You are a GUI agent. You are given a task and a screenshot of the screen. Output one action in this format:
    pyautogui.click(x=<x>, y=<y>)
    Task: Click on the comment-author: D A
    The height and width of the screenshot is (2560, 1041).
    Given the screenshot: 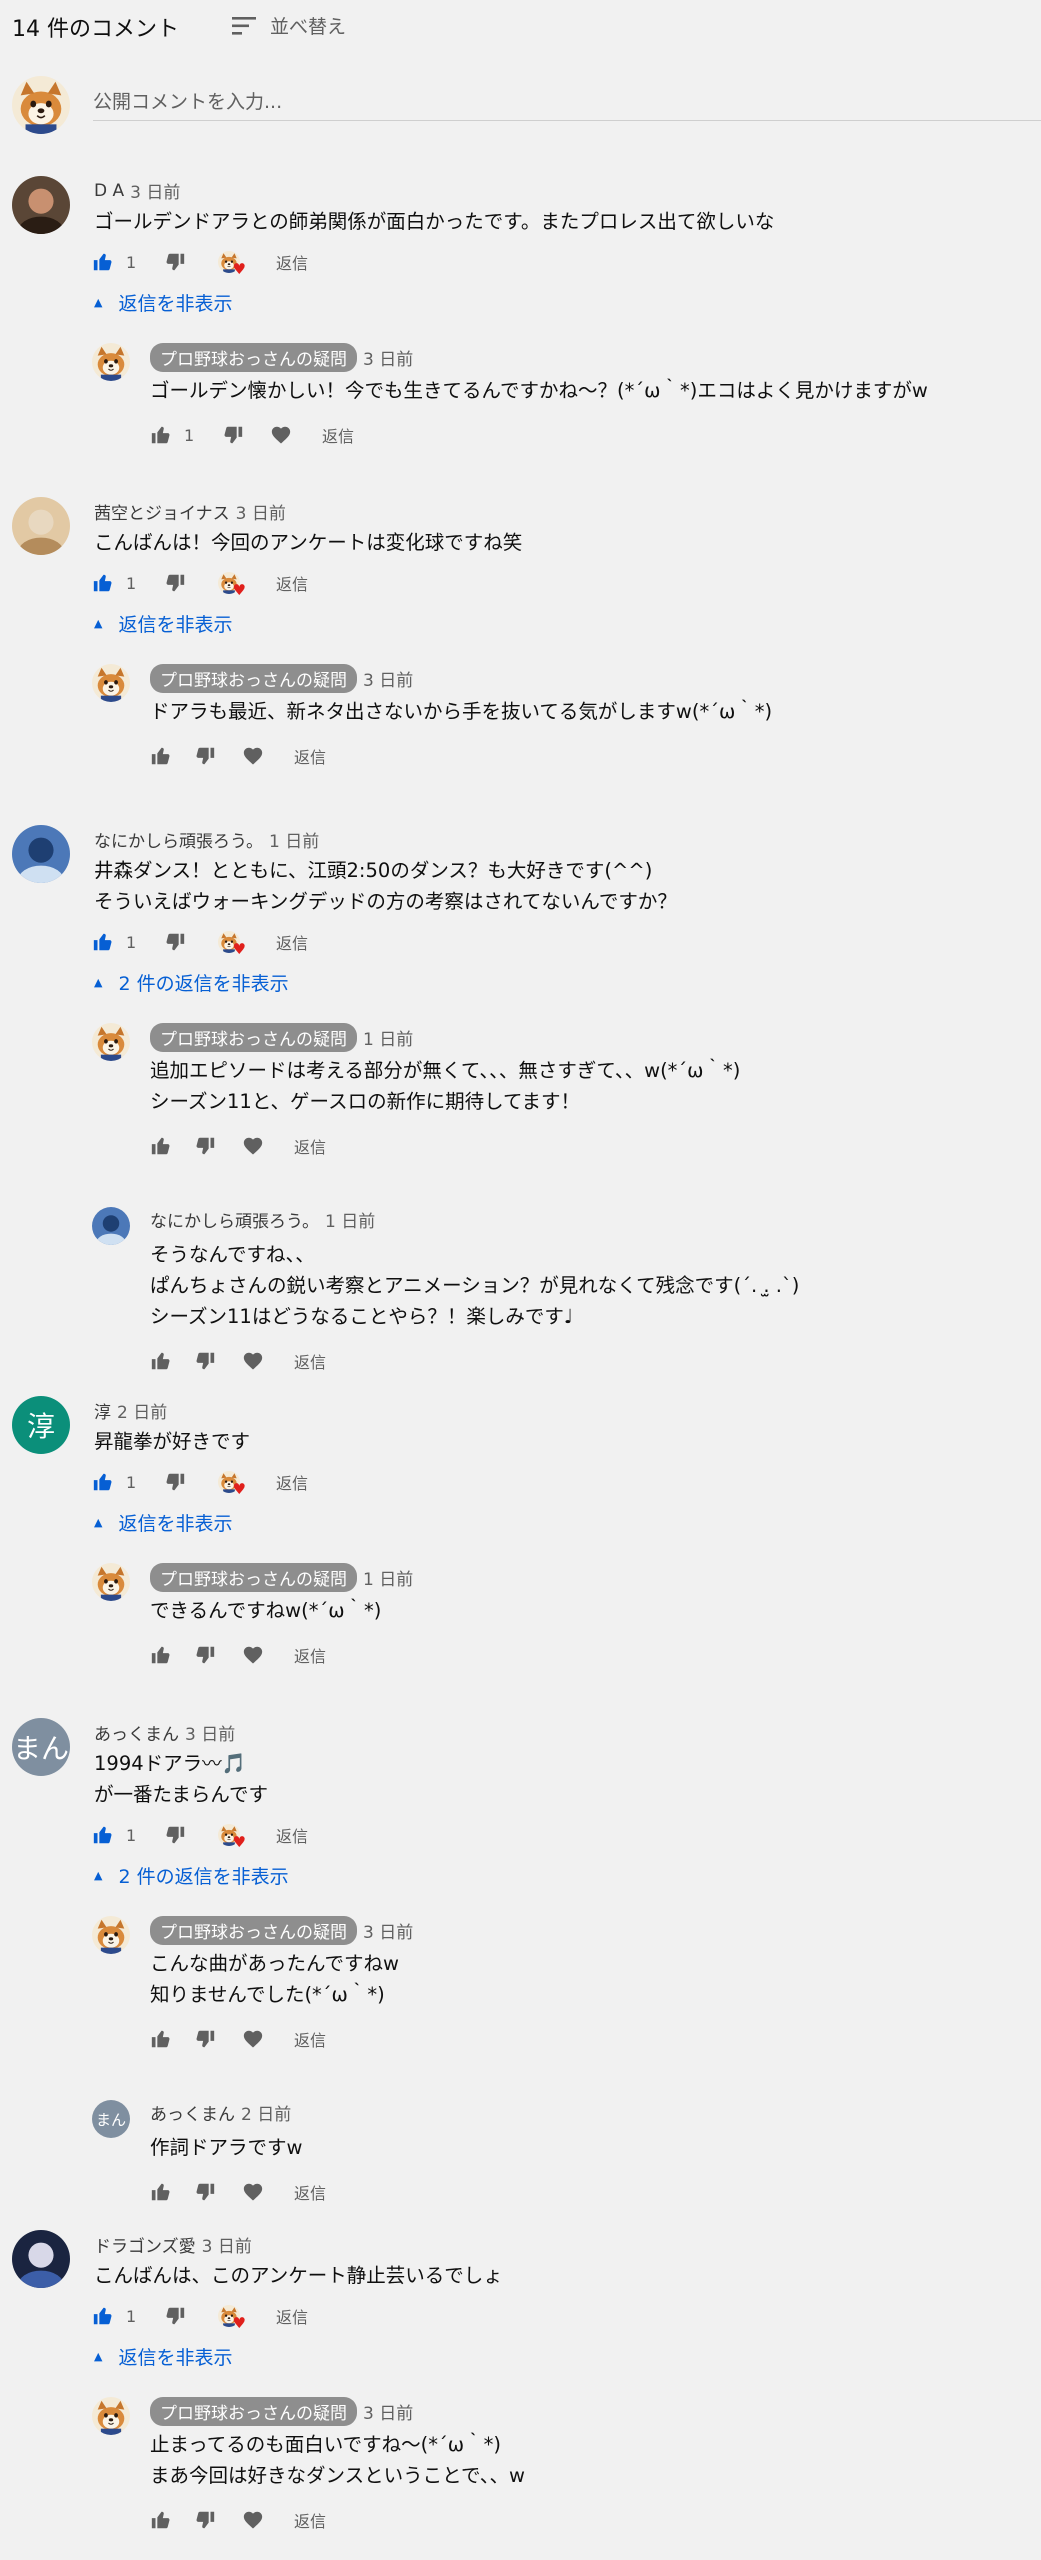 What is the action you would take?
    pyautogui.click(x=109, y=191)
    